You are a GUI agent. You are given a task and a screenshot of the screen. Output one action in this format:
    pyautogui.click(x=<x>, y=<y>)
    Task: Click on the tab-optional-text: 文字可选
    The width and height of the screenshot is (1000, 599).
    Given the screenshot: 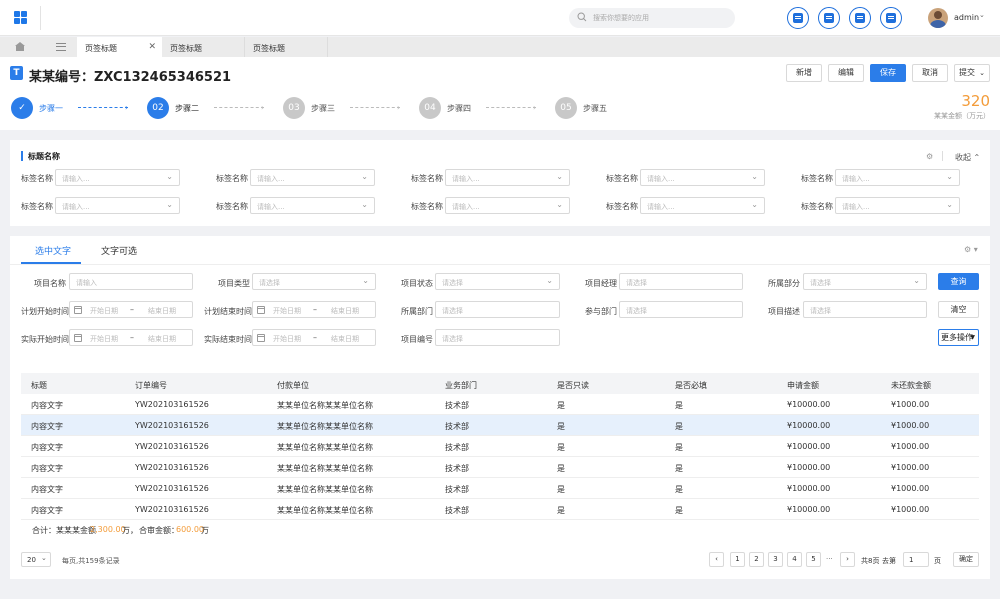 What is the action you would take?
    pyautogui.click(x=119, y=250)
    